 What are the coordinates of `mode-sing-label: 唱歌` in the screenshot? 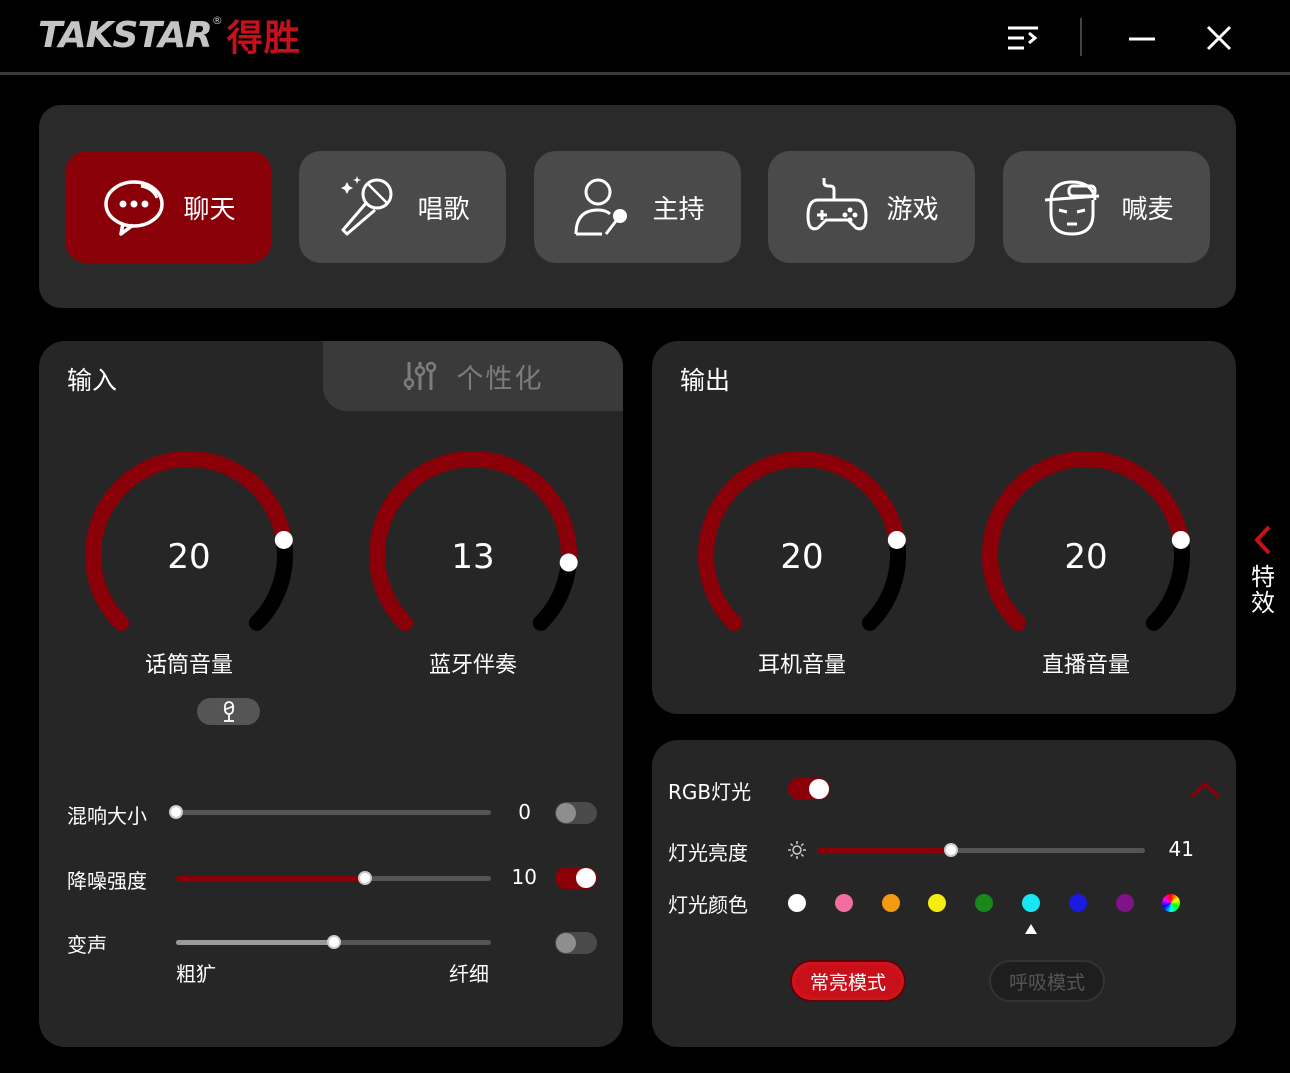 It's located at (443, 209).